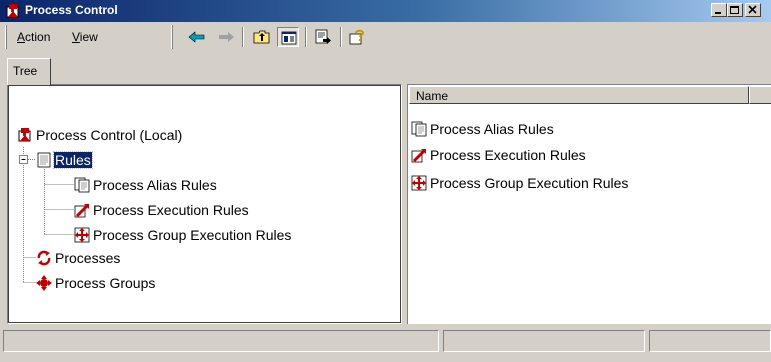 This screenshot has height=362, width=771. I want to click on tree-node-root-label: Process Control (Local), so click(109, 135).